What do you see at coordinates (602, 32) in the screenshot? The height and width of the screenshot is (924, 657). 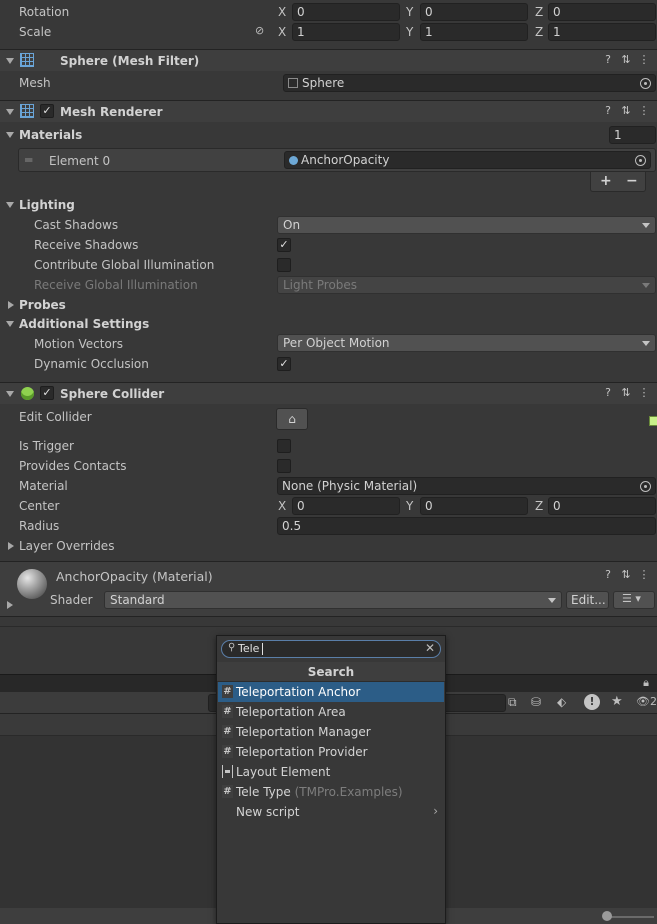 I see `scale-z-field: 1` at bounding box center [602, 32].